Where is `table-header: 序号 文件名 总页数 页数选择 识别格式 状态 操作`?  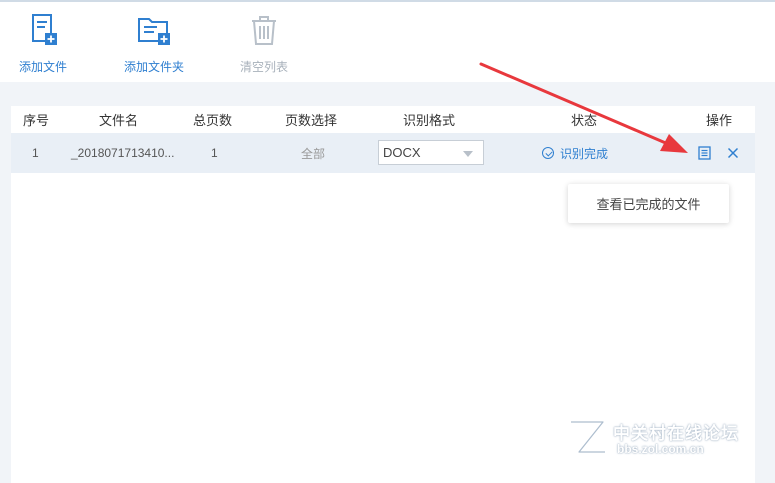 table-header: 序号 文件名 总页数 页数选择 识别格式 状态 操作 is located at coordinates (383, 119).